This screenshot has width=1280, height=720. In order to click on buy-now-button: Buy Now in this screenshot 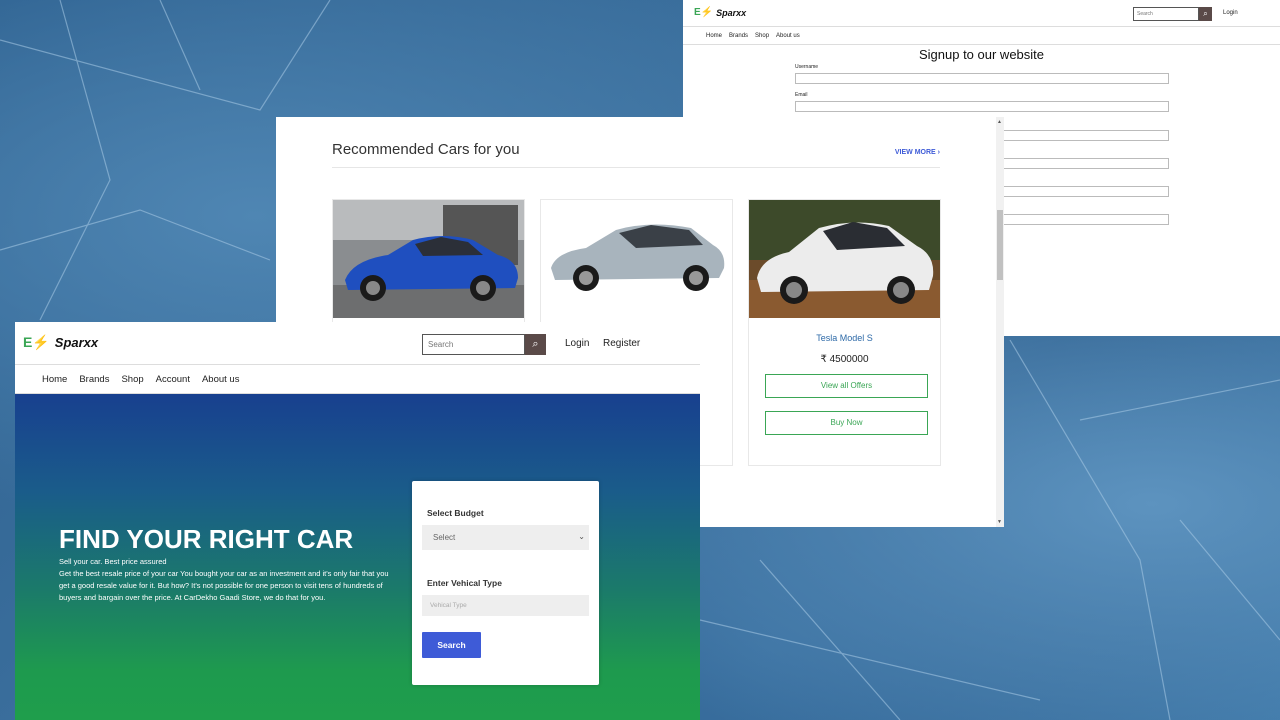, I will do `click(846, 423)`.